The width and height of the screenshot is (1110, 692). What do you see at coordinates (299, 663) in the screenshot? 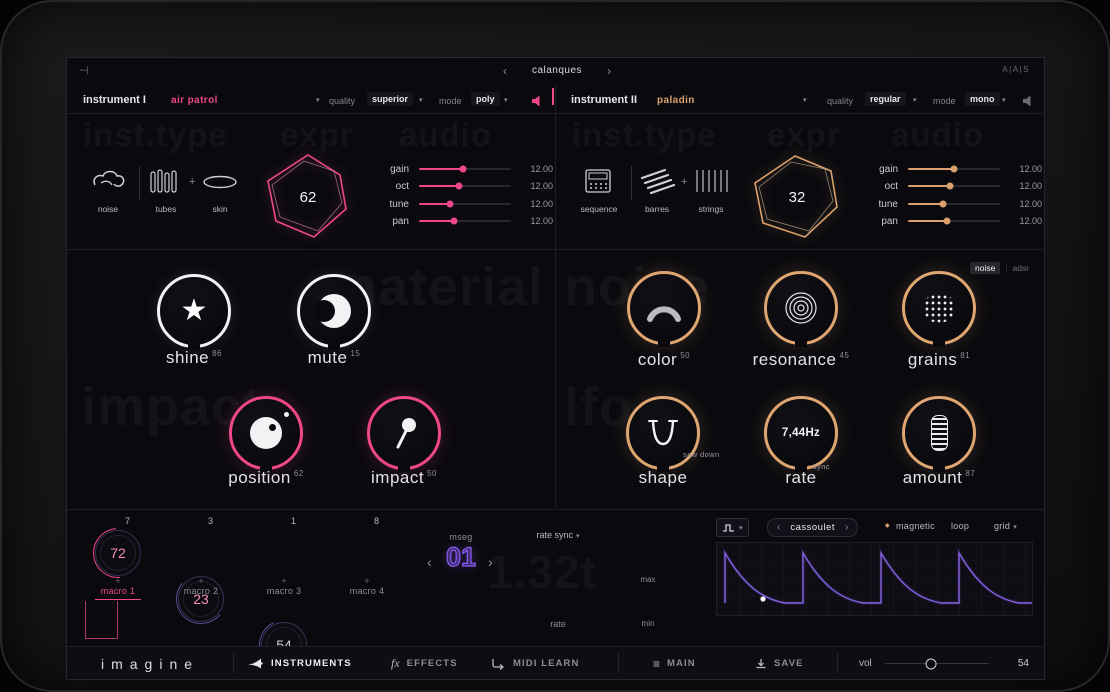
I see `tab-instruments: INSTRUMENTS` at bounding box center [299, 663].